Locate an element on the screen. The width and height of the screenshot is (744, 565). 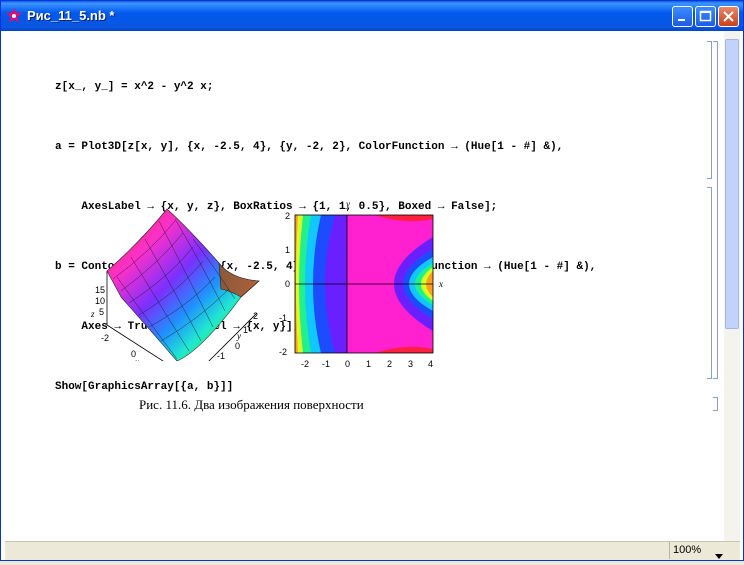
input-cell-bracket is located at coordinates (709, 110).